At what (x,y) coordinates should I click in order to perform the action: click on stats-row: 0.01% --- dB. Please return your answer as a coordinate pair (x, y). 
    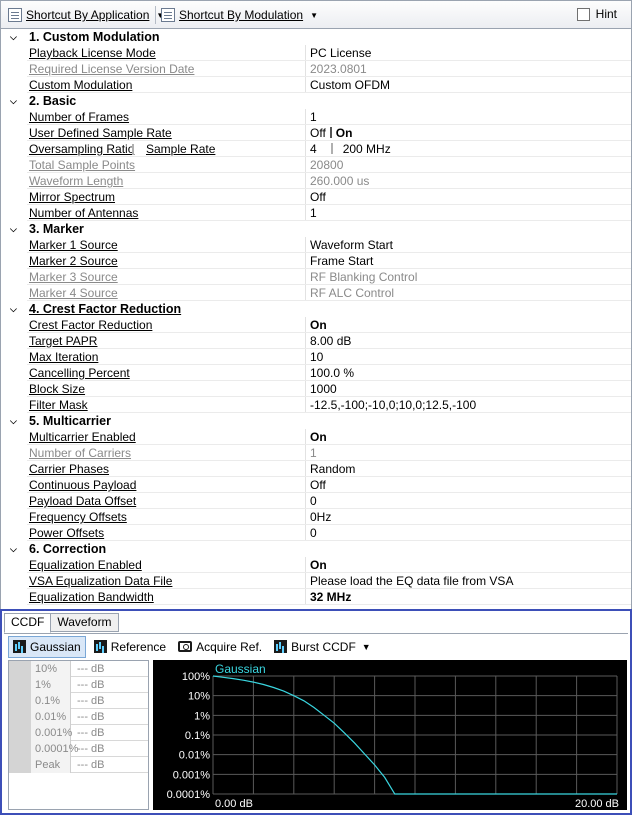
    Looking at the image, I should click on (78, 717).